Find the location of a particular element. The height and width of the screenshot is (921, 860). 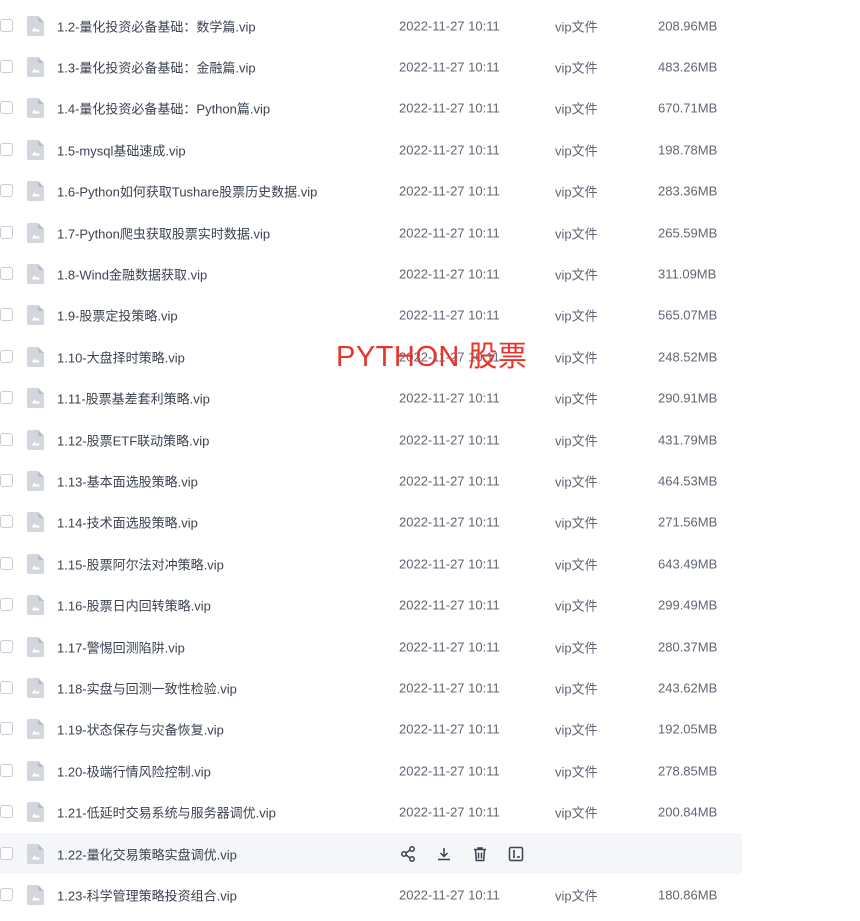

file-name: 1.20-极端行情风险控制.vip is located at coordinates (134, 770).